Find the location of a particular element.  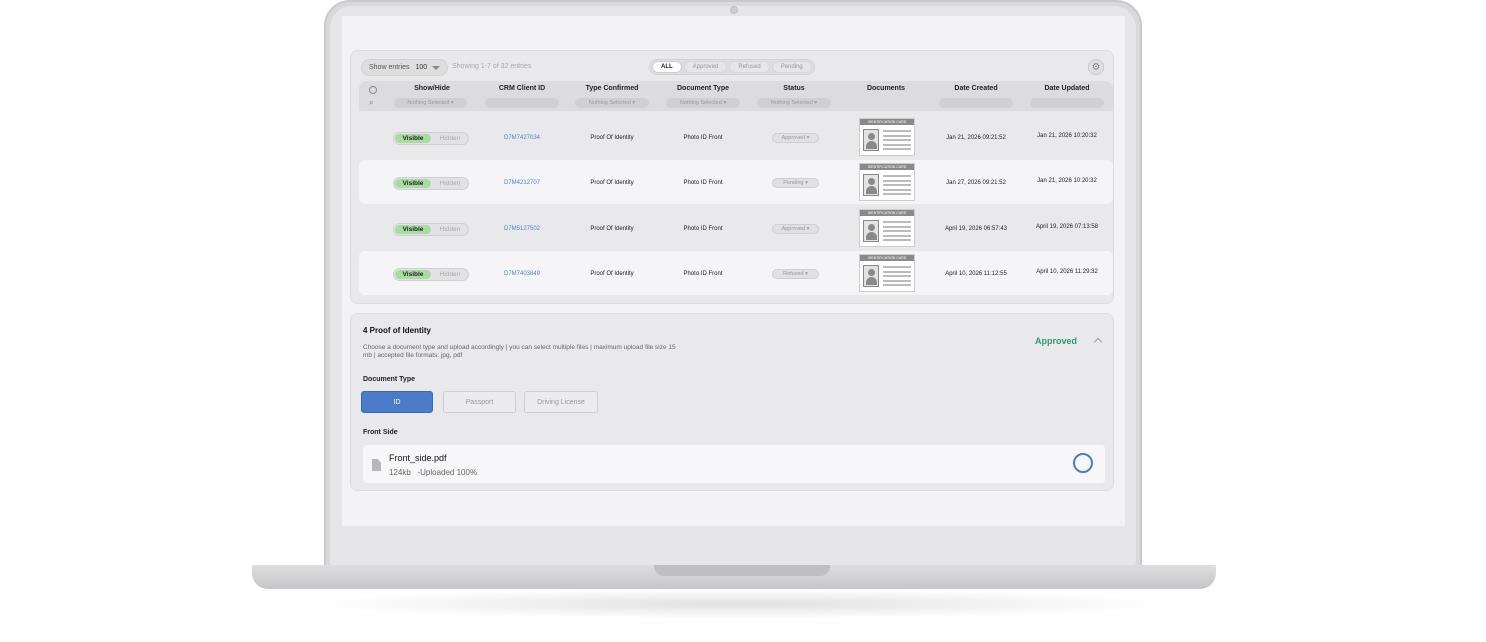

chevron-up-icon is located at coordinates (1098, 342).